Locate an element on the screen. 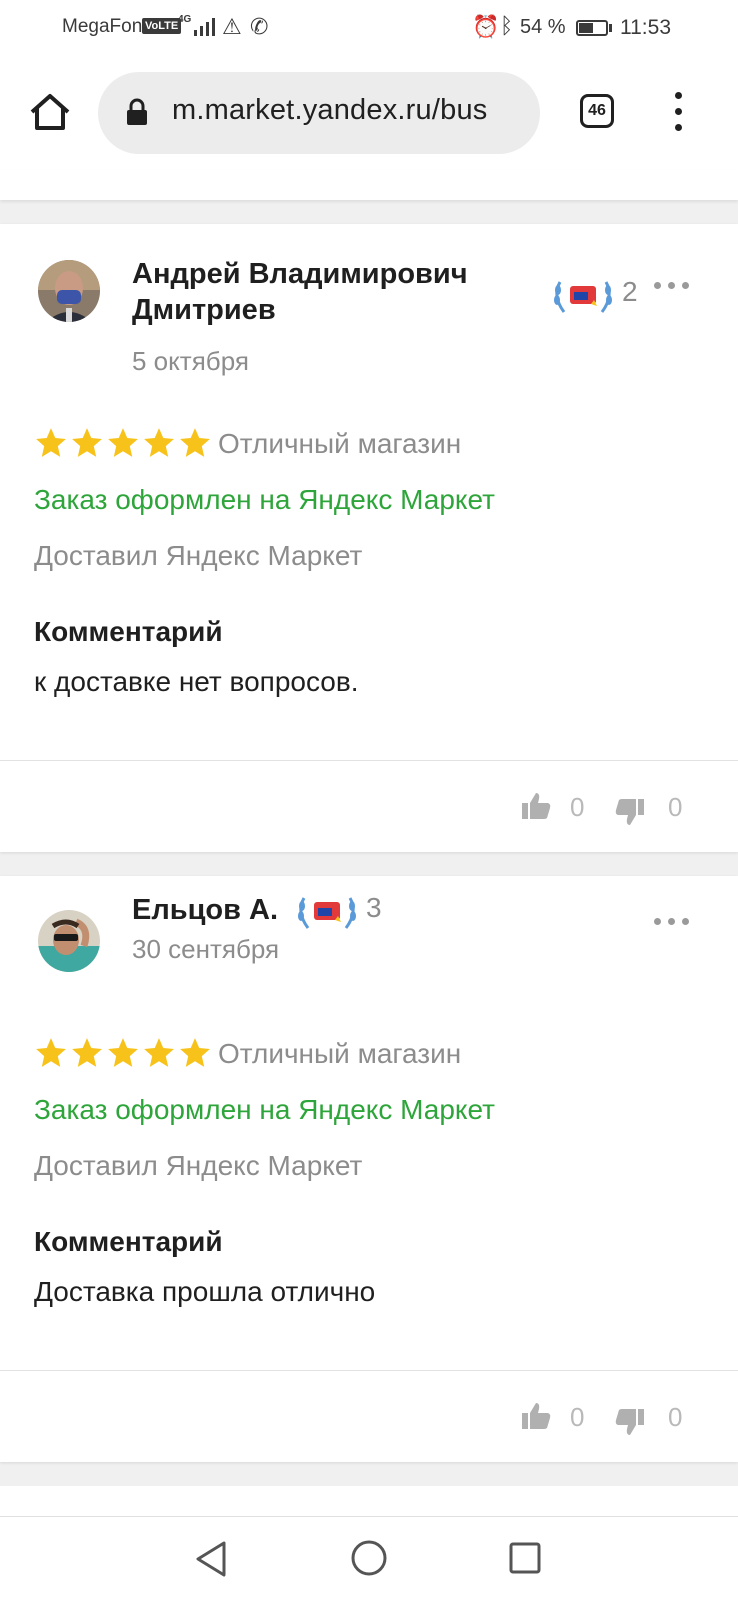 The height and width of the screenshot is (1601, 738). battery-fill is located at coordinates (586, 28).